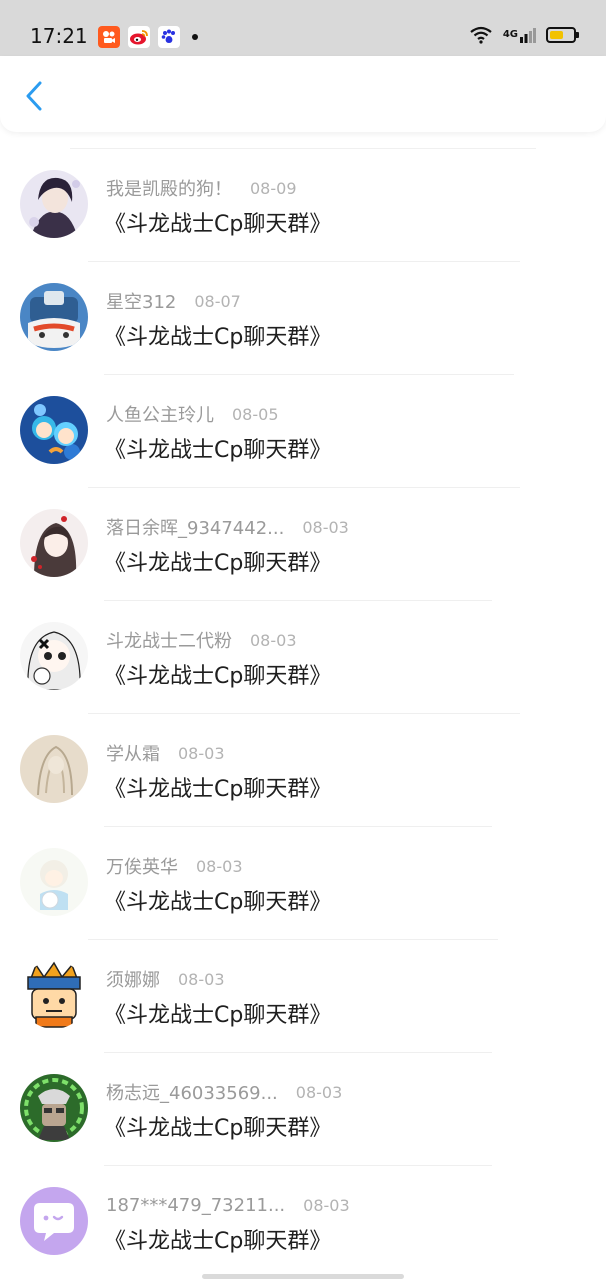 The width and height of the screenshot is (606, 1280). I want to click on message-meta: 斗龙战士二代粉 08-03, so click(201, 640).